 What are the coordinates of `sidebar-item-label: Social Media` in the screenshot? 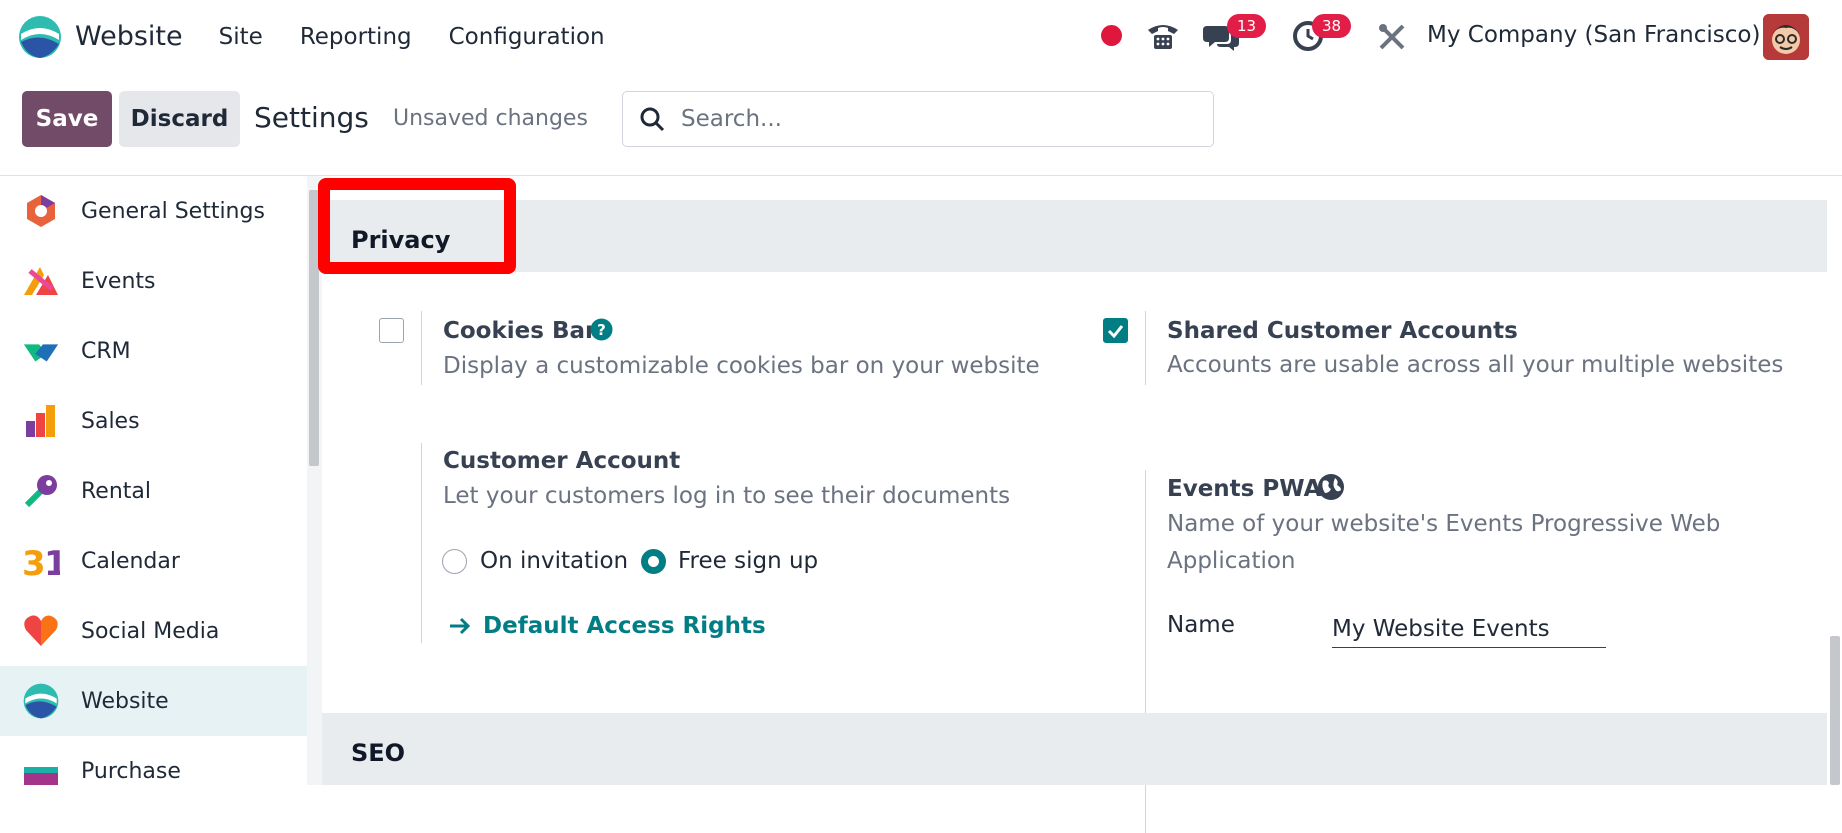 It's located at (150, 631).